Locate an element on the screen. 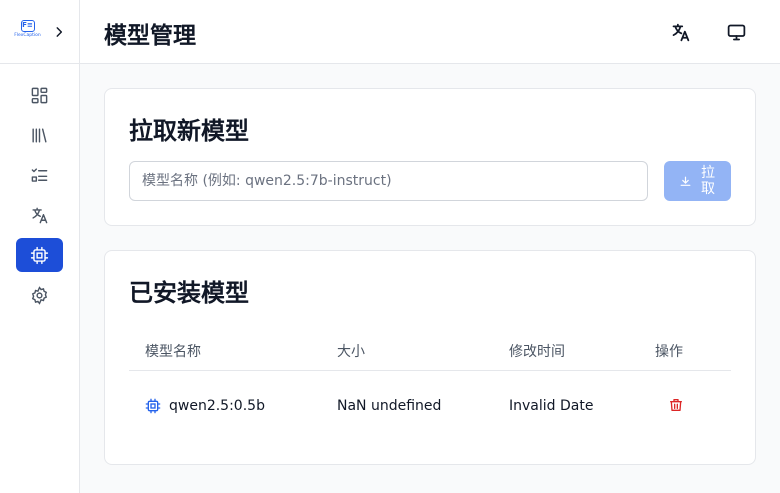  dashboard-icon is located at coordinates (39, 95).